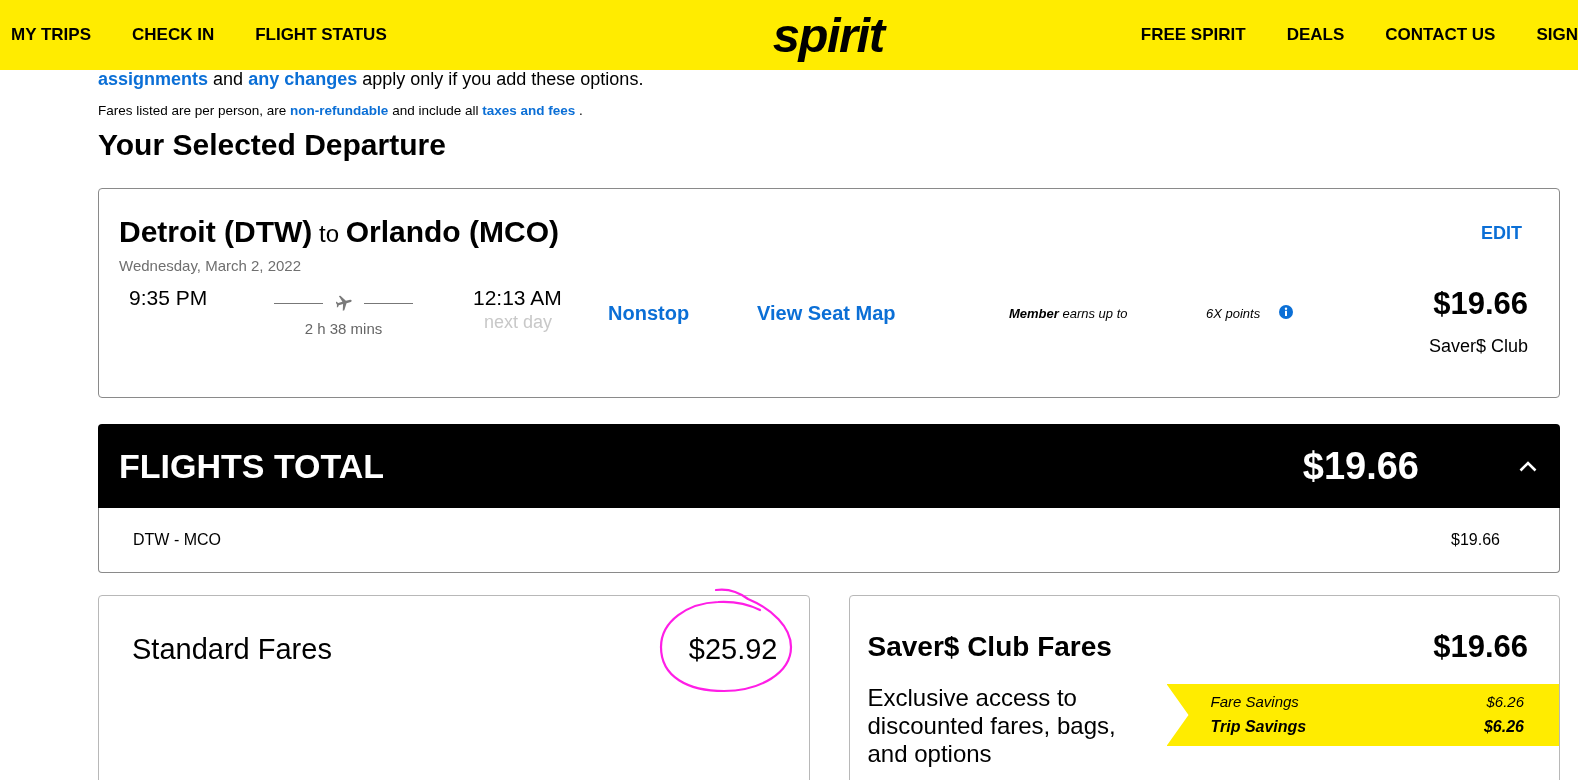  Describe the element at coordinates (1286, 312) in the screenshot. I see `info-icon` at that location.